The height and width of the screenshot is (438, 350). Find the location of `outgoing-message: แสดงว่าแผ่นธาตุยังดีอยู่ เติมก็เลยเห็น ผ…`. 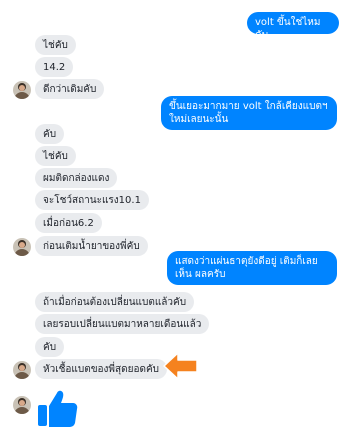

outgoing-message: แสดงว่าแผ่นธาตุยังดีอยู่ เติมก็เลยเห็น ผ… is located at coordinates (252, 268).